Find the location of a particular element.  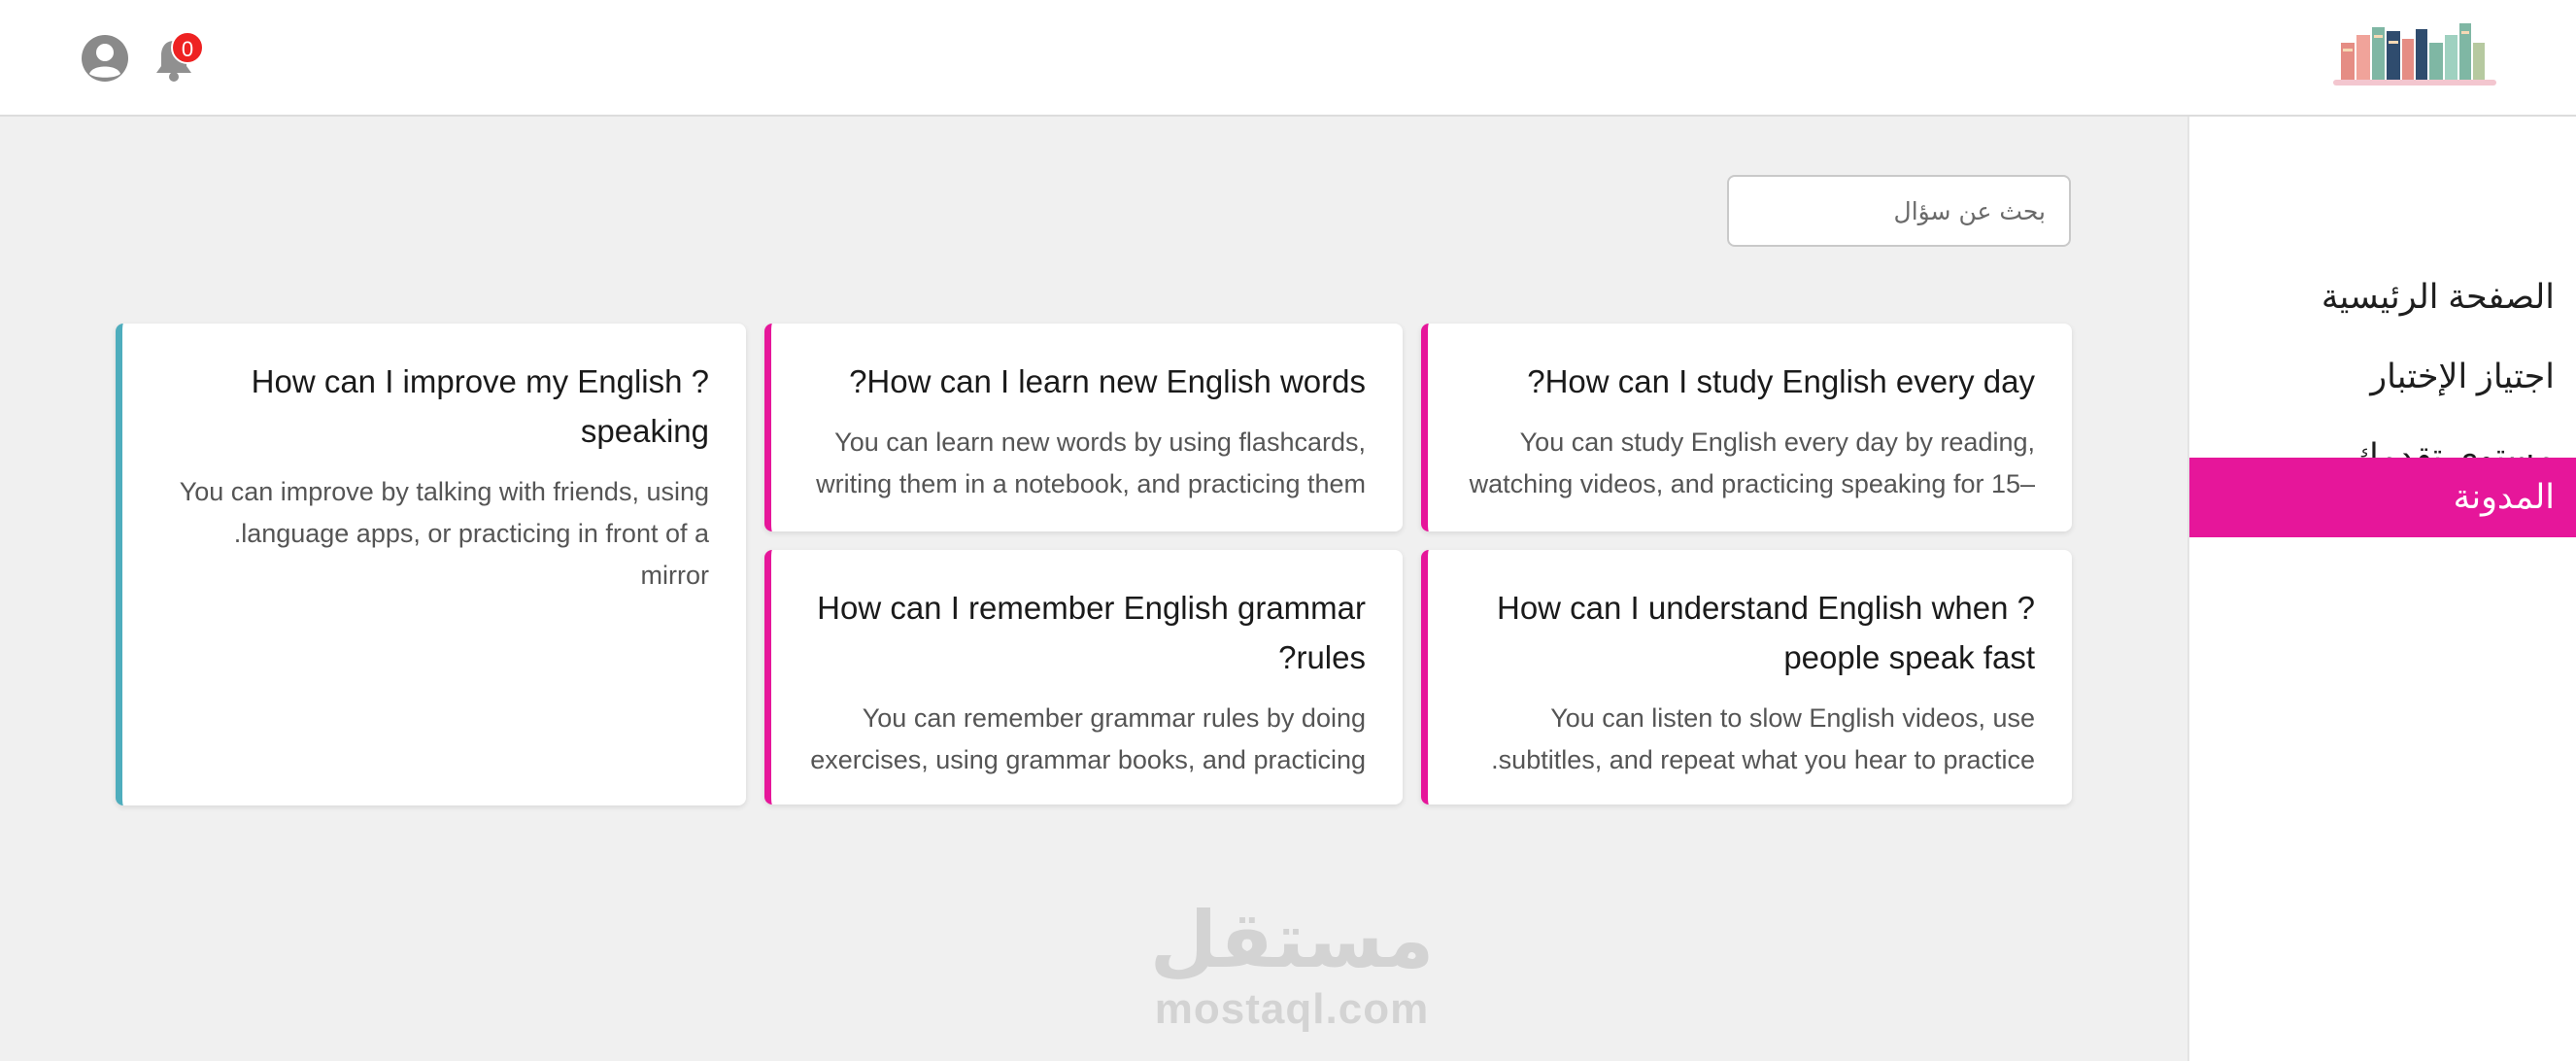

question-title: How can I improve my English ?speaking is located at coordinates (480, 406).